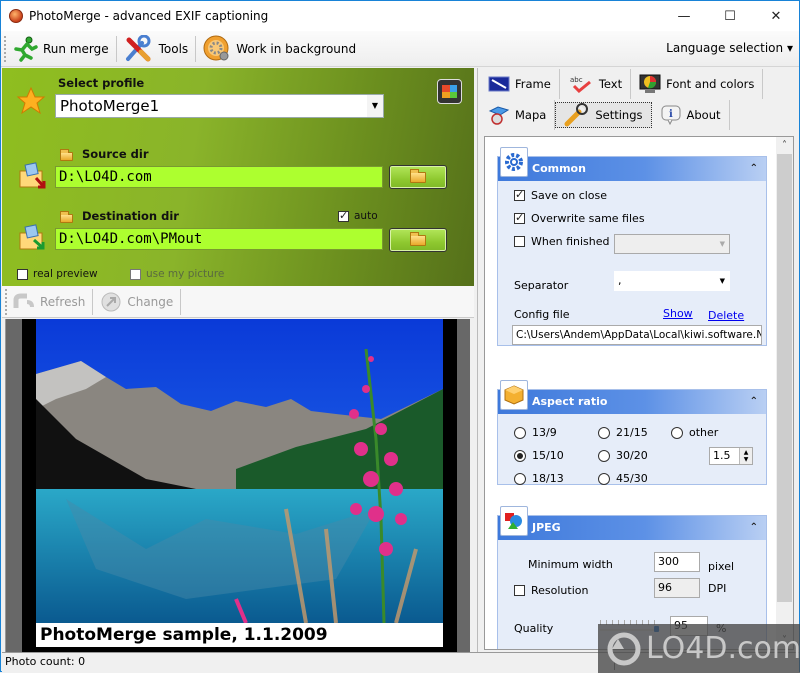 The height and width of the screenshot is (673, 800). I want to click on watermark: LO4D.com, so click(699, 648).